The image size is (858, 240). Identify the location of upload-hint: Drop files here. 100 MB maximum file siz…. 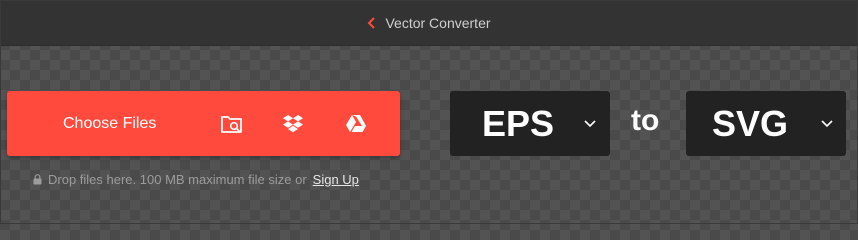
(196, 179).